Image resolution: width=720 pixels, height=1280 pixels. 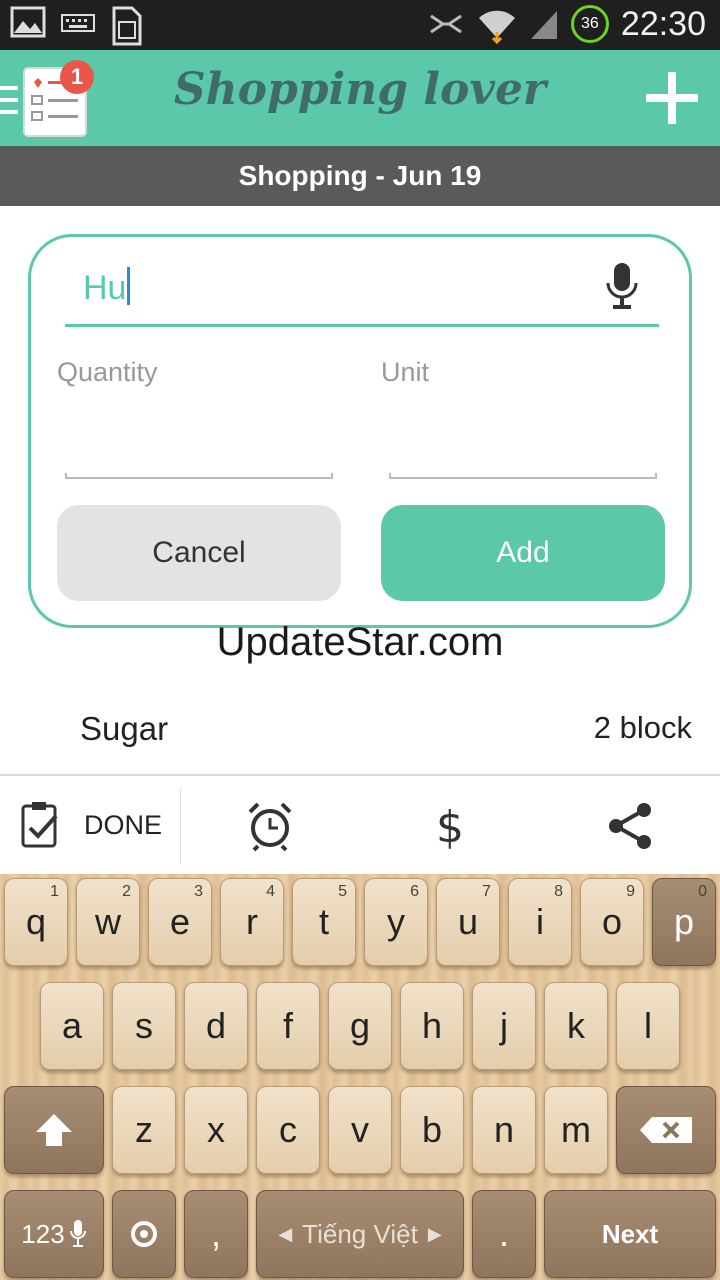 What do you see at coordinates (39, 825) in the screenshot?
I see `clipboard-check-icon` at bounding box center [39, 825].